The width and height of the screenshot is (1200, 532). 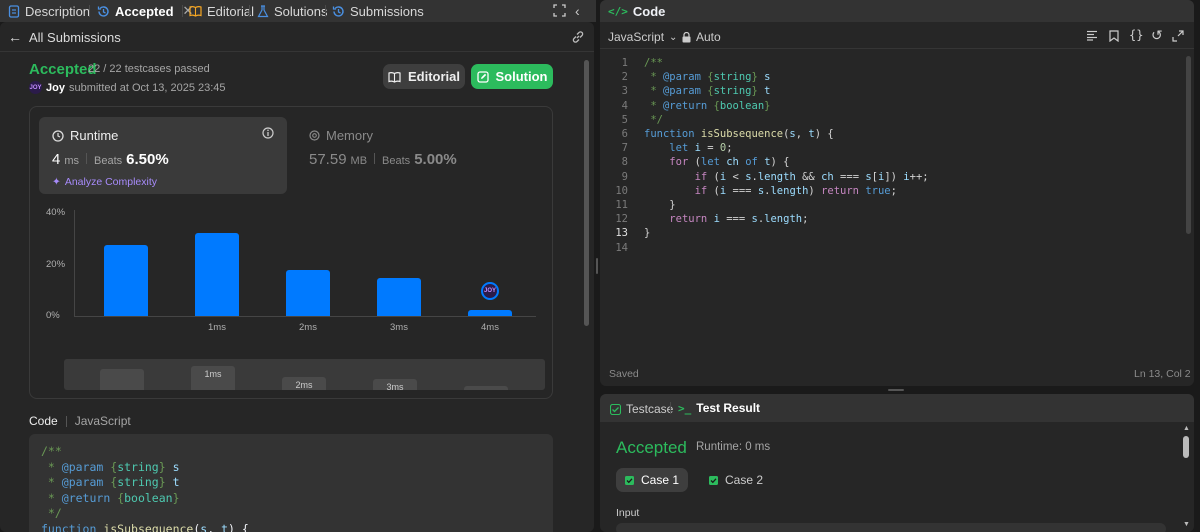 What do you see at coordinates (304, 374) in the screenshot?
I see `range-selector: 1ms 2ms 3ms 4ms` at bounding box center [304, 374].